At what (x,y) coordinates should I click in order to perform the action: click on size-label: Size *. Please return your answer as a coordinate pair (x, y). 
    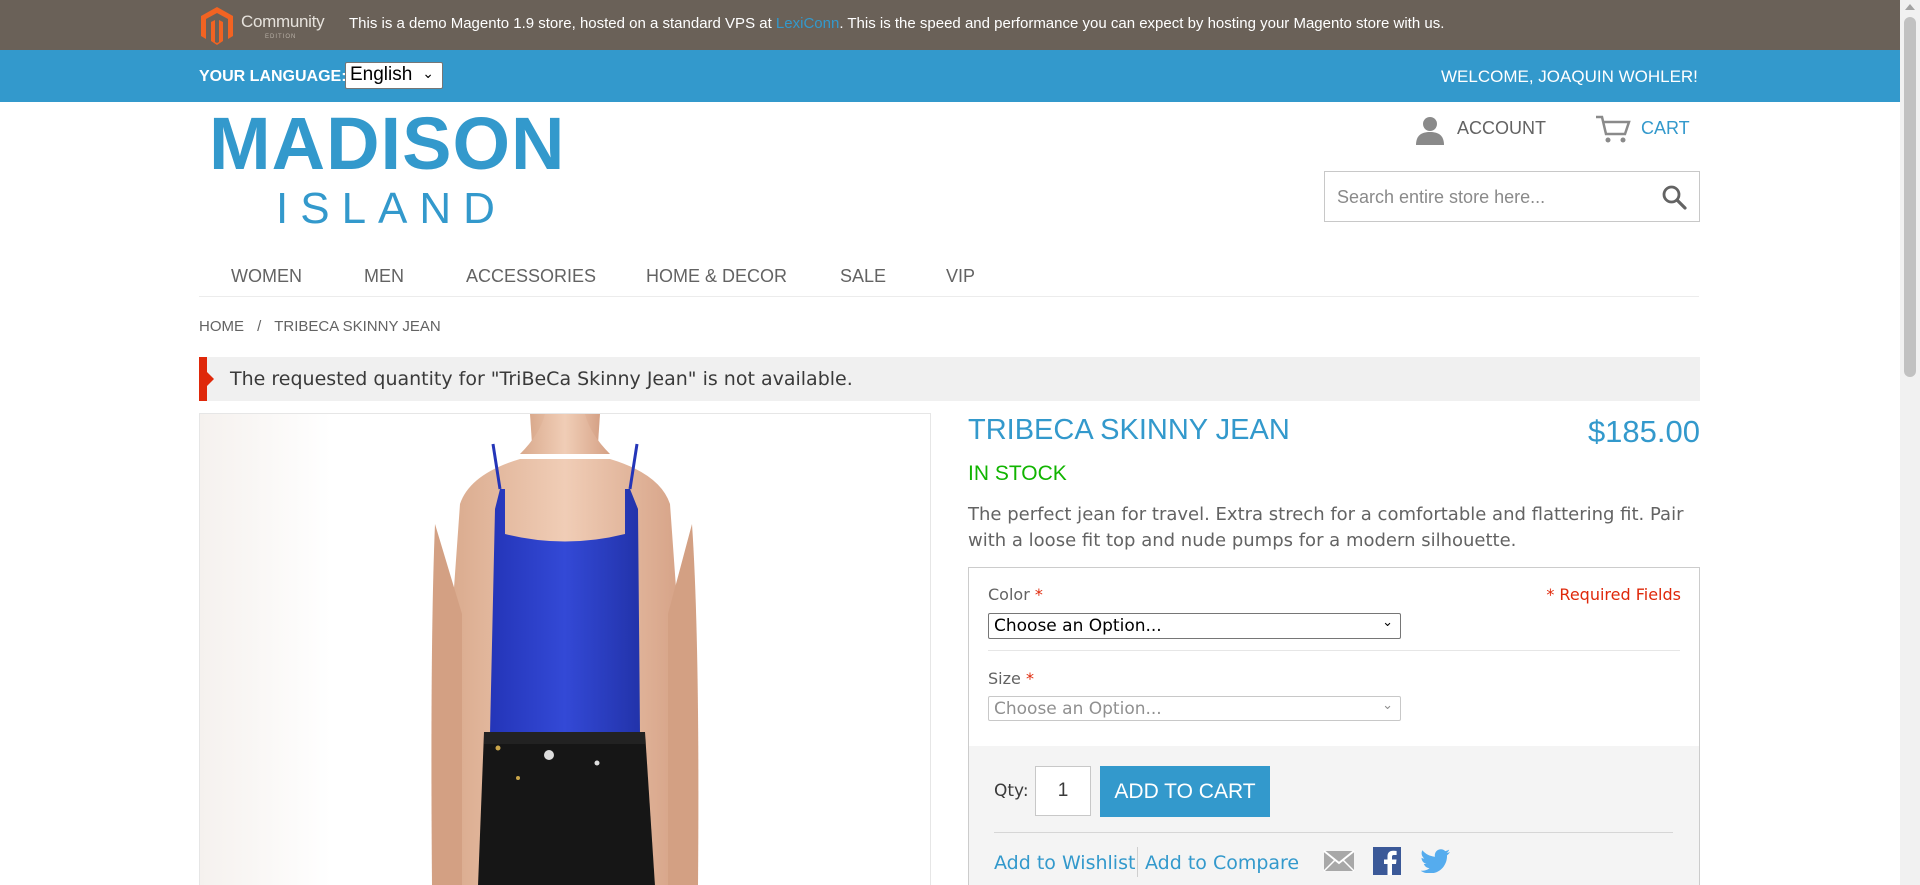
    Looking at the image, I should click on (1011, 678).